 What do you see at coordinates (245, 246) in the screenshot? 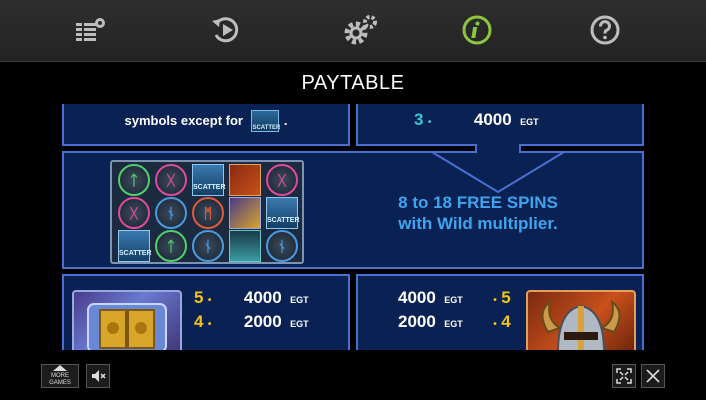
I see `lightning-symbol` at bounding box center [245, 246].